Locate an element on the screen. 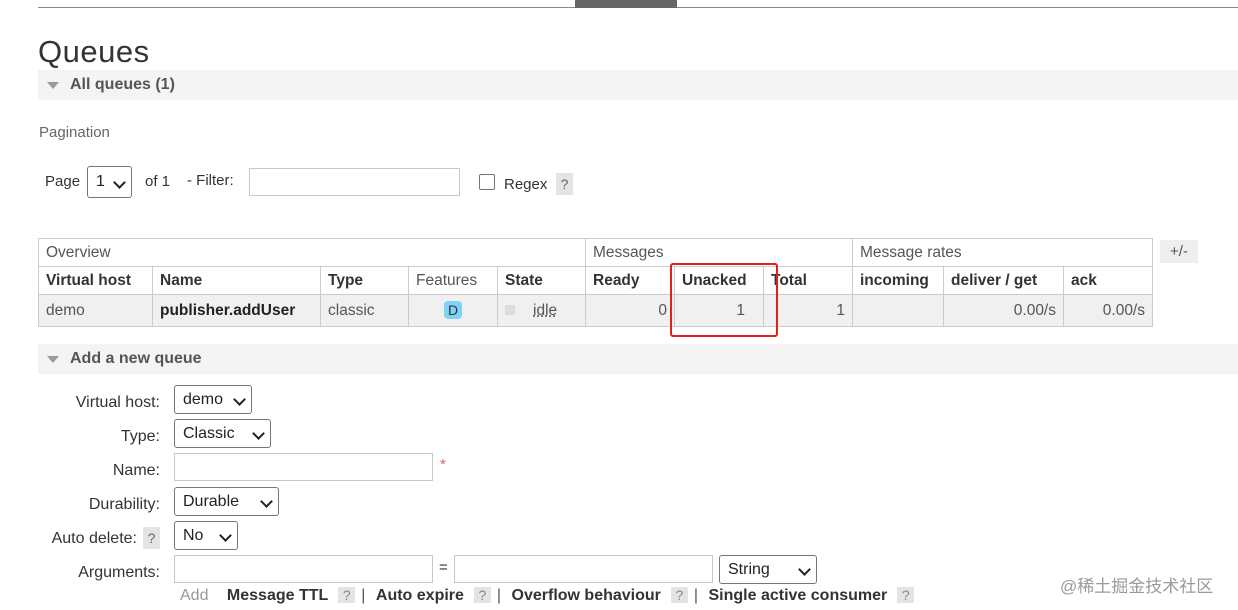  page-select: 1 is located at coordinates (109, 182).